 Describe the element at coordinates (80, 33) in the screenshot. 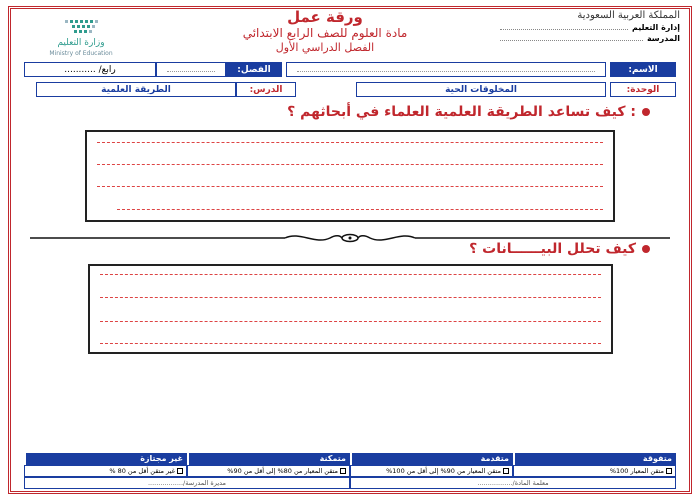

I see `ministry-logo-block: وزارة التعليم Ministry of Education` at that location.